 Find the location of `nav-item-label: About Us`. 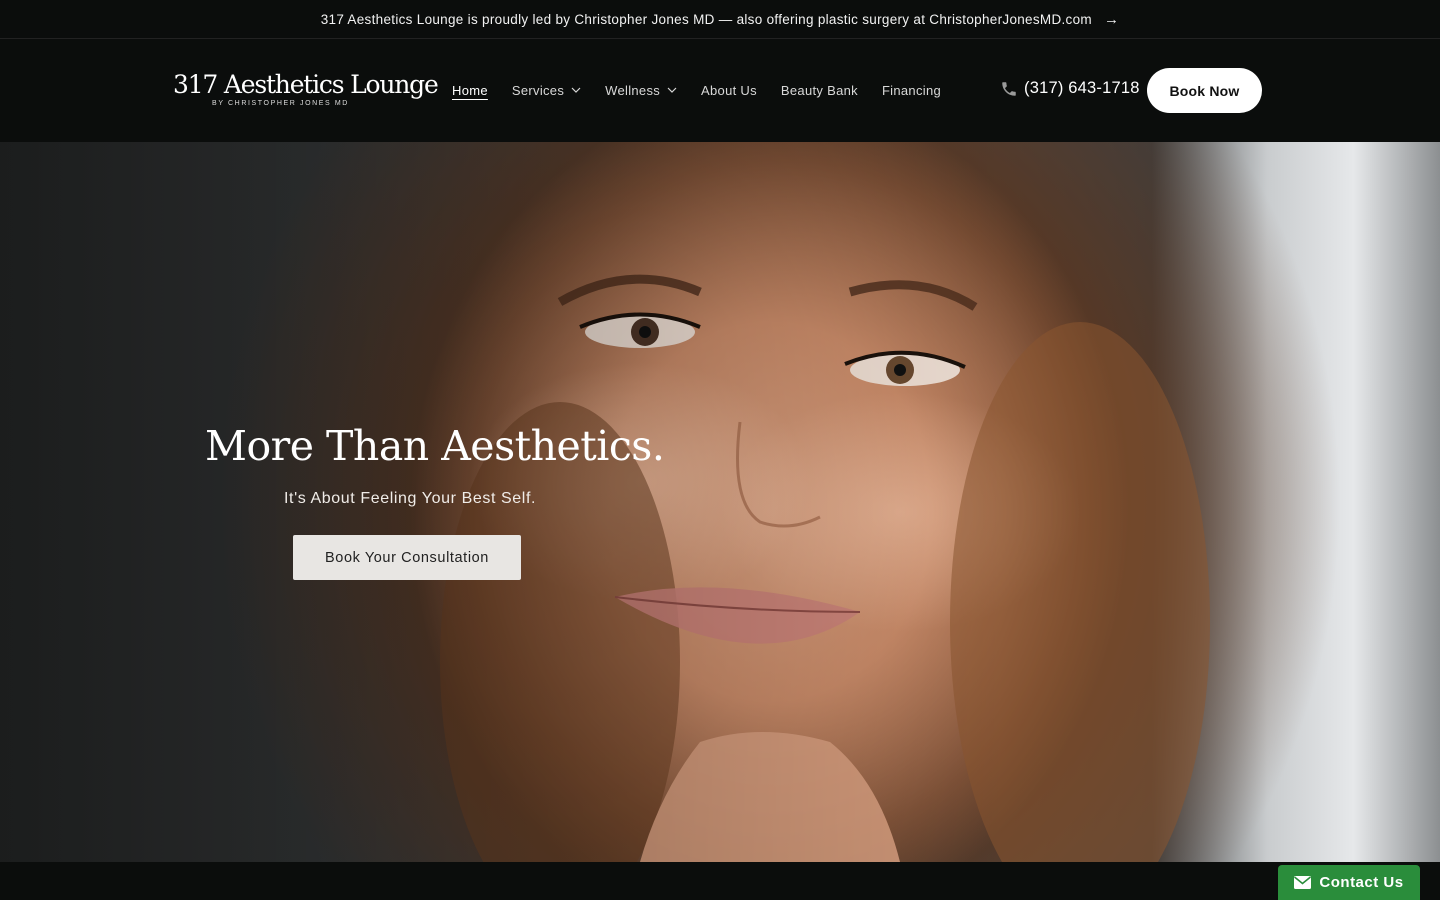

nav-item-label: About Us is located at coordinates (729, 90).